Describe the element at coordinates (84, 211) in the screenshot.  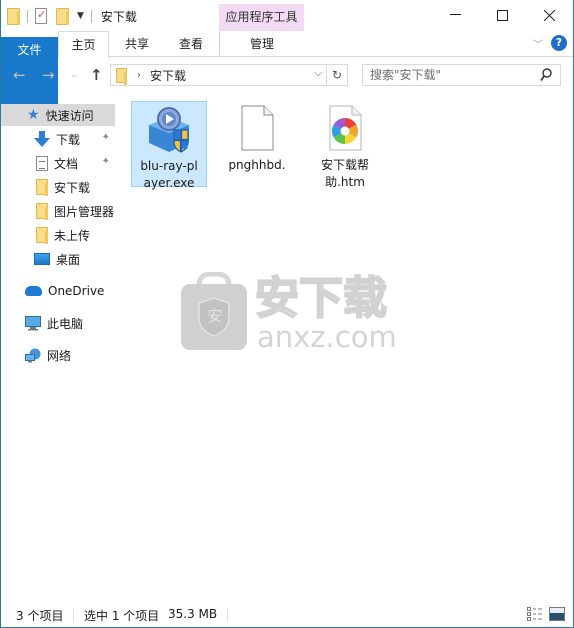
I see `sidebar-item-label: 图片管理器` at that location.